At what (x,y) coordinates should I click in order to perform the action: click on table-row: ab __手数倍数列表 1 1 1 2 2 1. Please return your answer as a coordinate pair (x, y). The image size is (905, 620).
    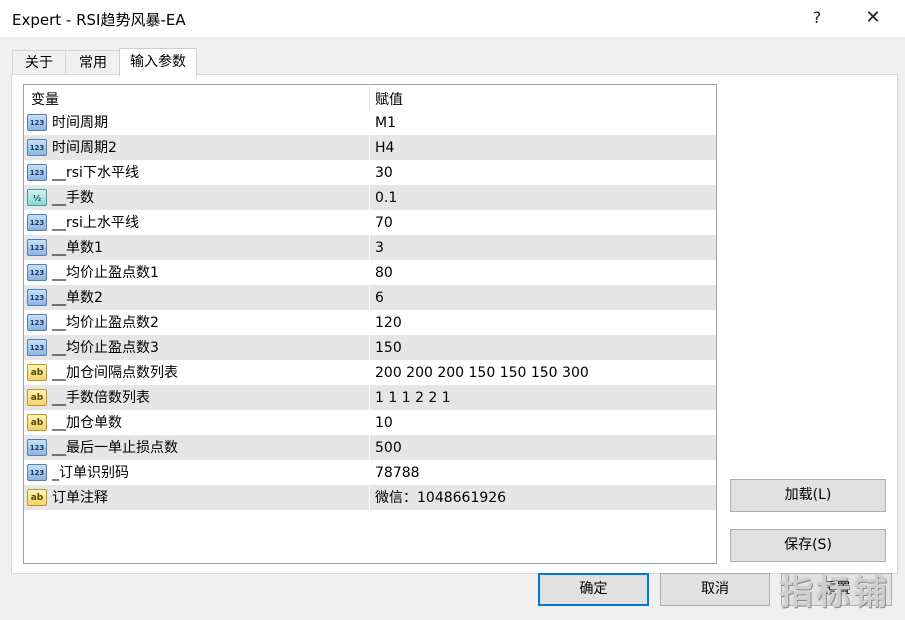
    Looking at the image, I should click on (370, 398).